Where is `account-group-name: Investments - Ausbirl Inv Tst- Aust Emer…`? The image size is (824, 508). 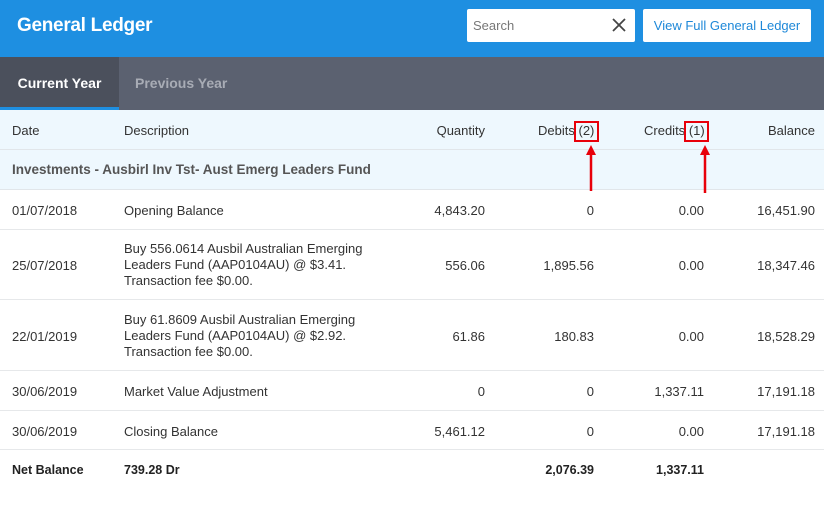
account-group-name: Investments - Ausbirl Inv Tst- Aust Emer… is located at coordinates (191, 169).